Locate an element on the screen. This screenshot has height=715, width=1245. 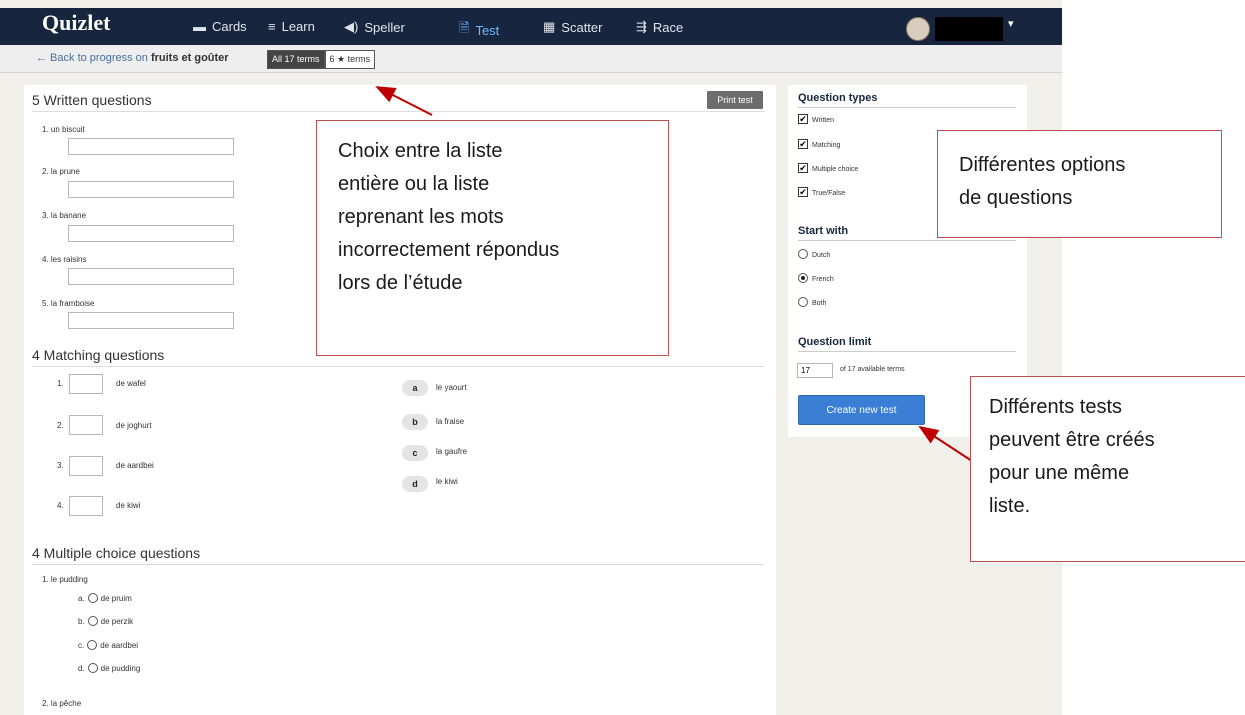
question-types-heading: Question types is located at coordinates (838, 98).